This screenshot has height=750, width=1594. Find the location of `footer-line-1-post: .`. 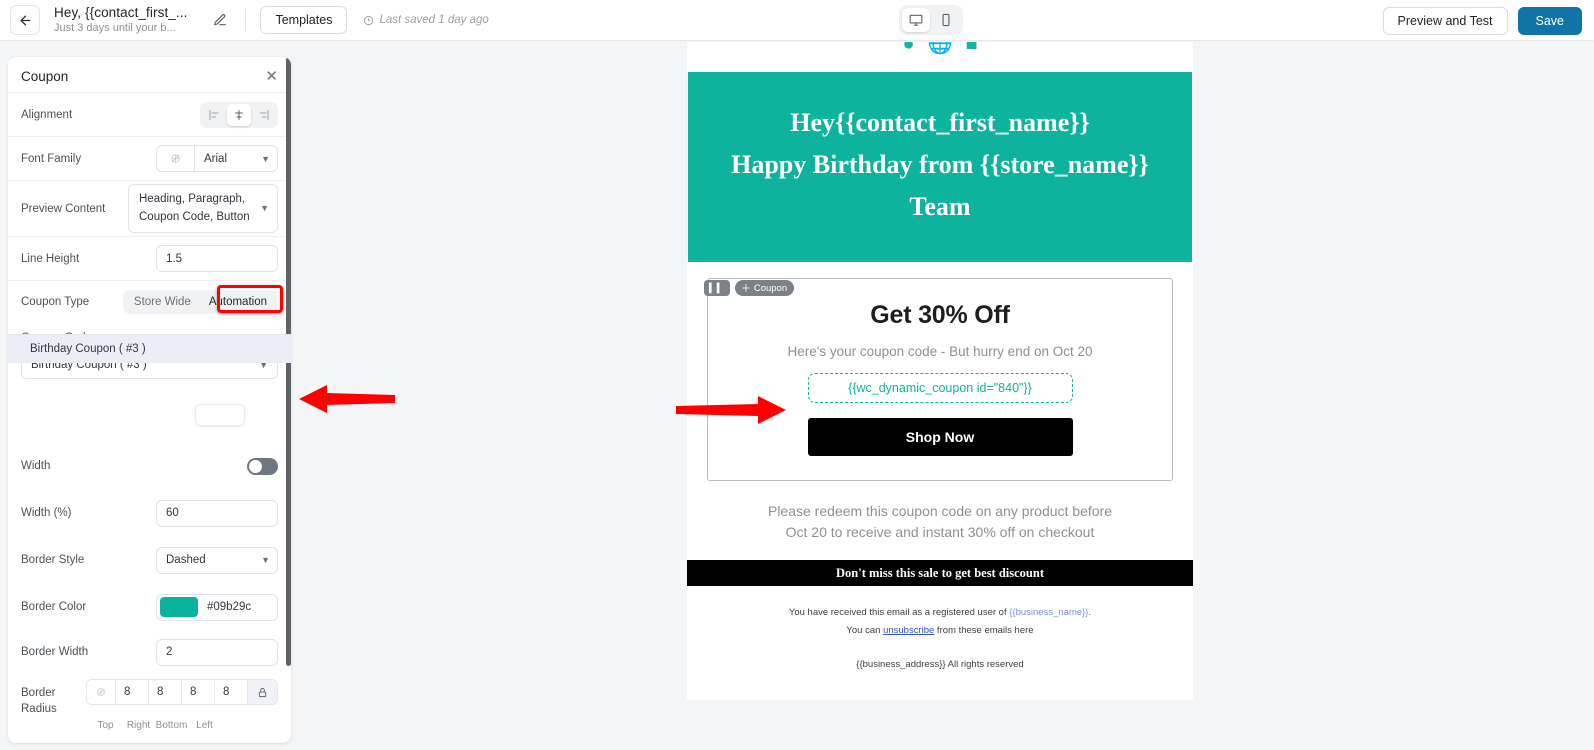

footer-line-1-post: . is located at coordinates (1090, 613).